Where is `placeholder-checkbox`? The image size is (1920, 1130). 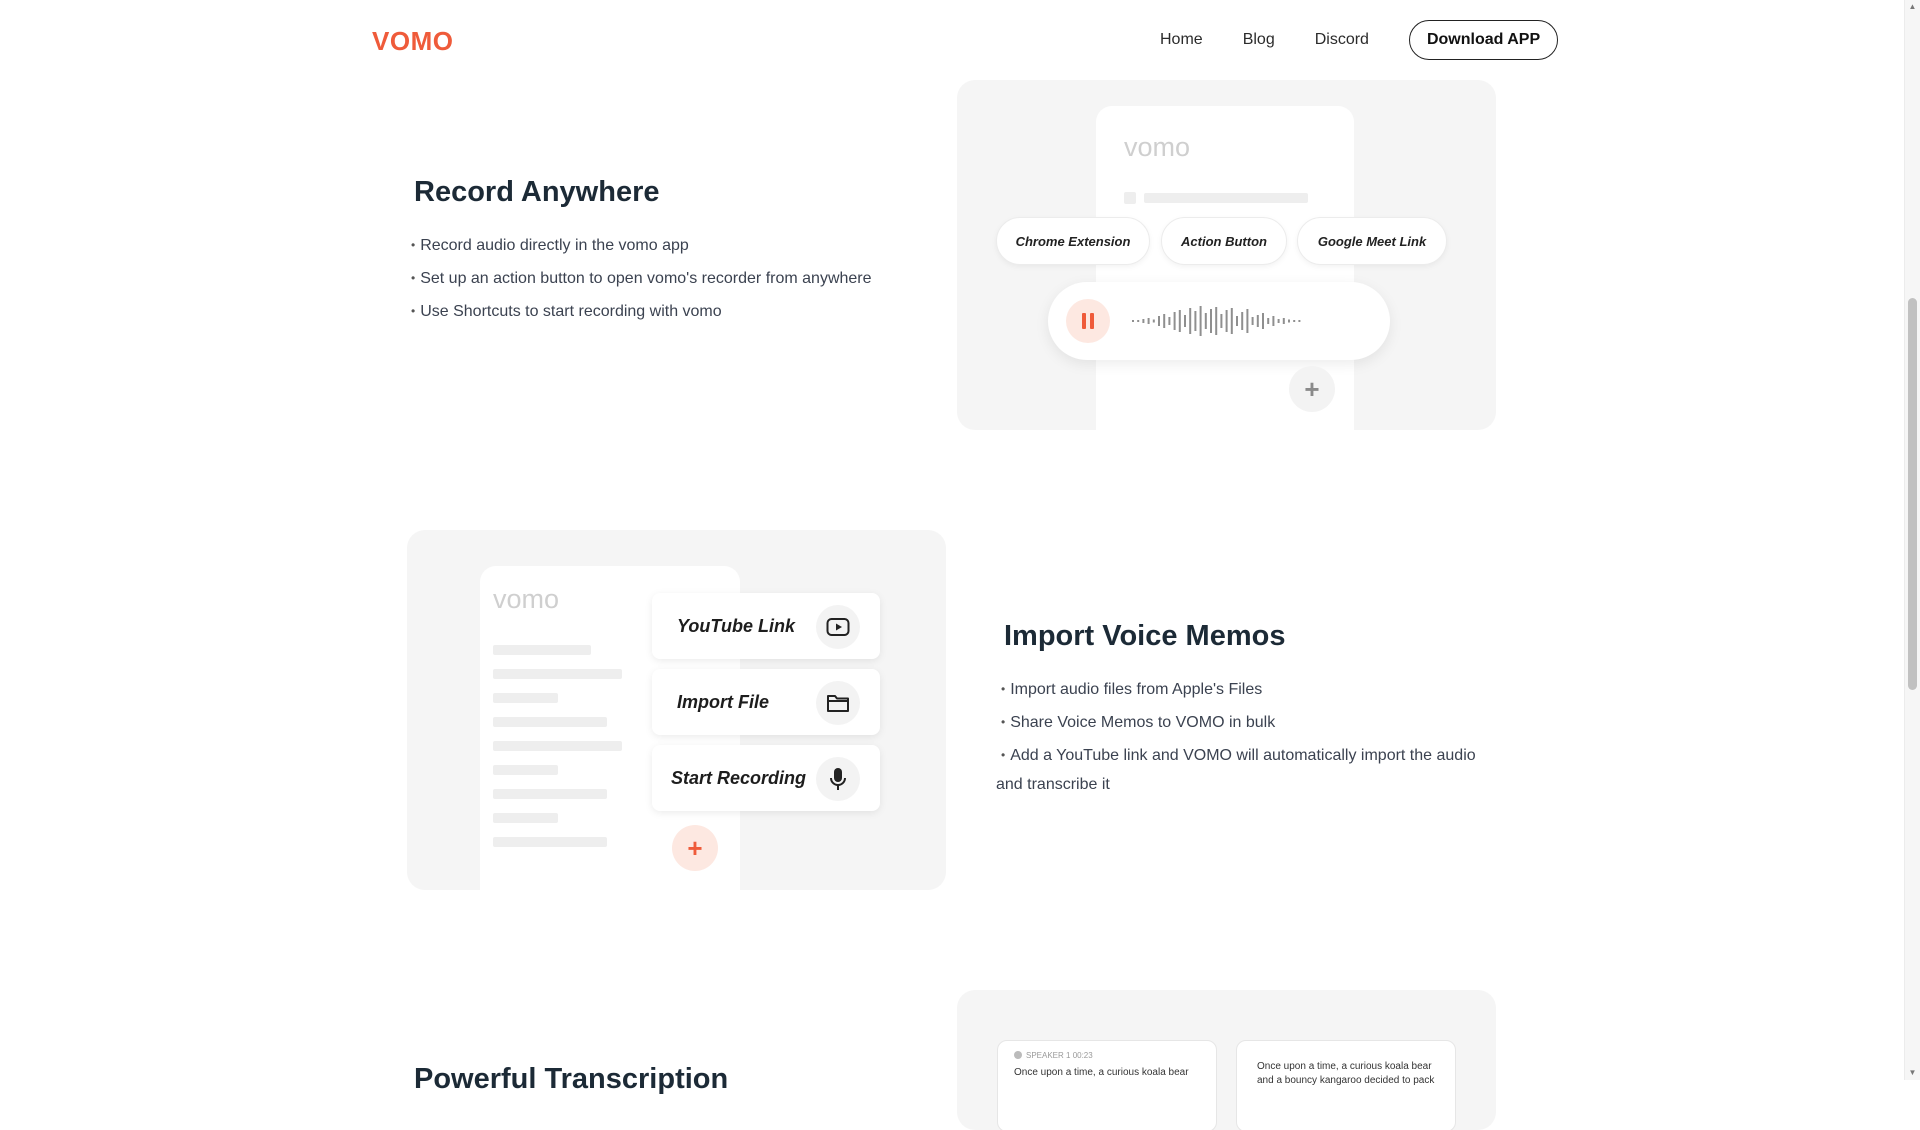 placeholder-checkbox is located at coordinates (1130, 198).